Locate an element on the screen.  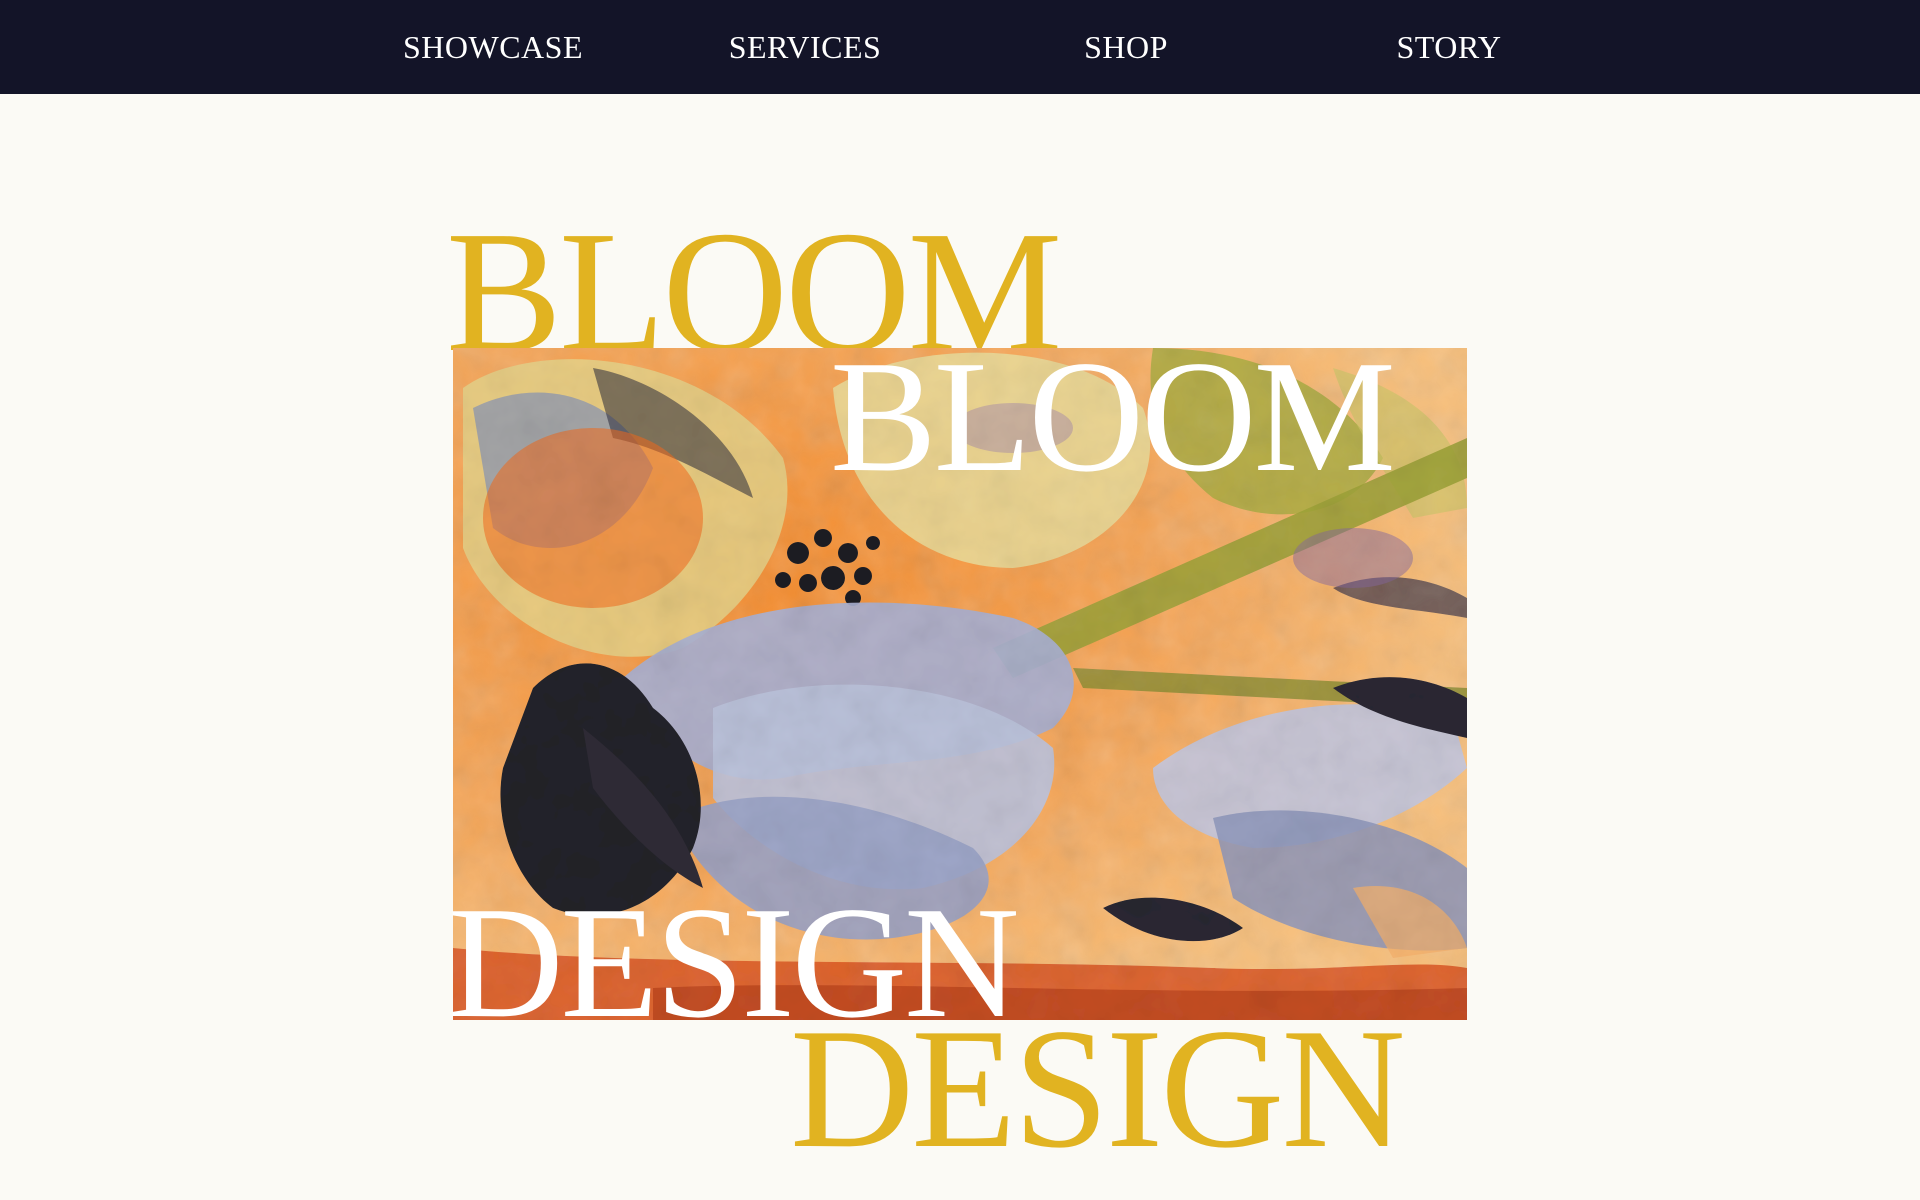
nav-item-story: STORY is located at coordinates (1448, 47).